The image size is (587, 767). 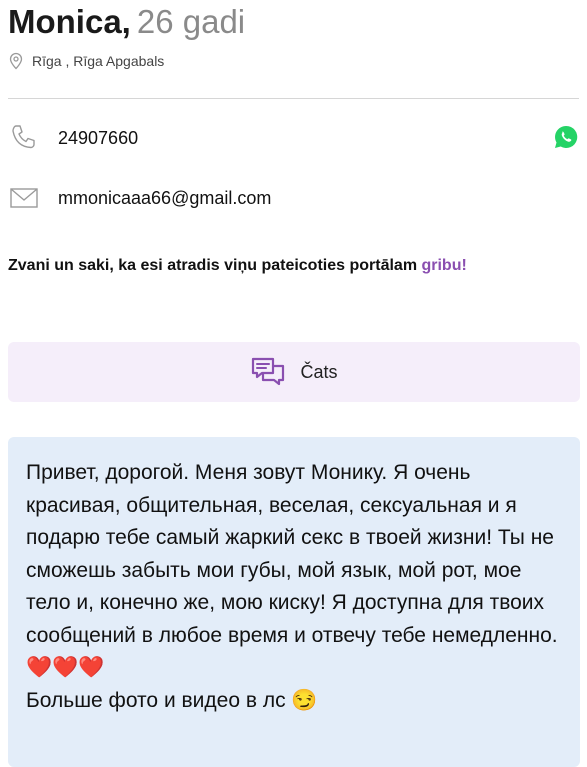 I want to click on email-address: mmonicaaa66@gmail.com, so click(x=164, y=198).